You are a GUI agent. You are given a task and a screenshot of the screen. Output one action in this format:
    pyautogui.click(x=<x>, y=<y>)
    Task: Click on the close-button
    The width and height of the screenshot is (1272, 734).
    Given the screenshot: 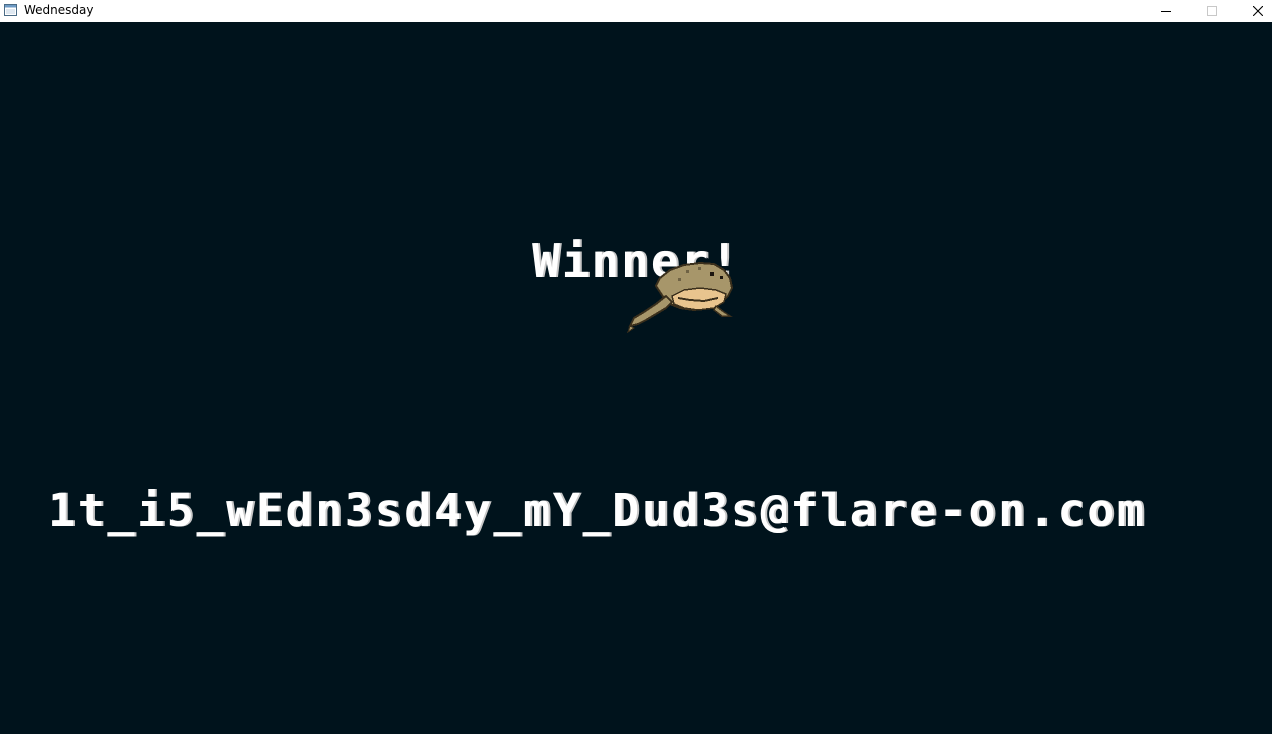 What is the action you would take?
    pyautogui.click(x=1253, y=11)
    